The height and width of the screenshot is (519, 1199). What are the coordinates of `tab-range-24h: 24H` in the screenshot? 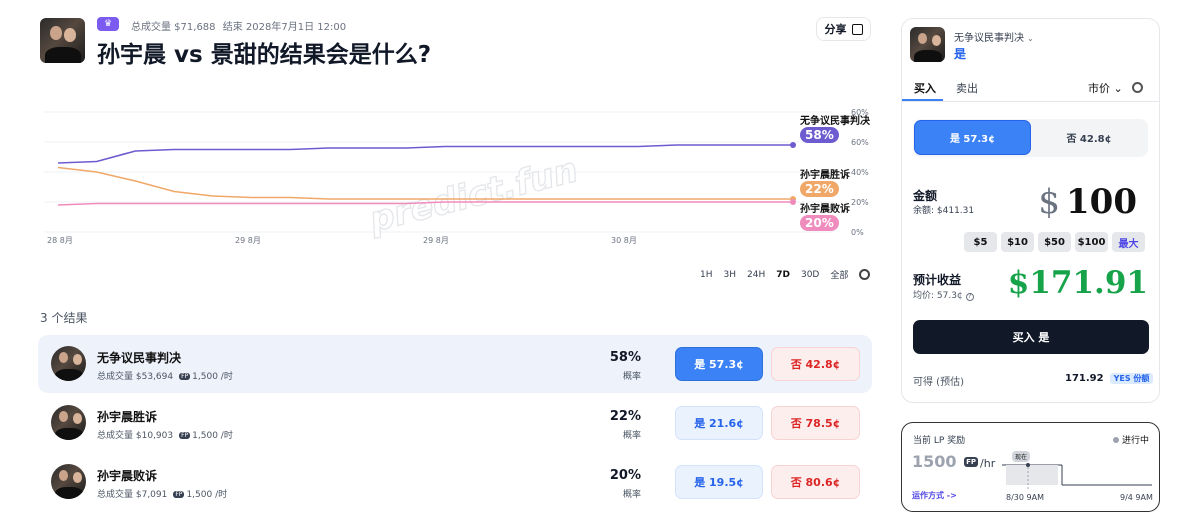 It's located at (756, 275).